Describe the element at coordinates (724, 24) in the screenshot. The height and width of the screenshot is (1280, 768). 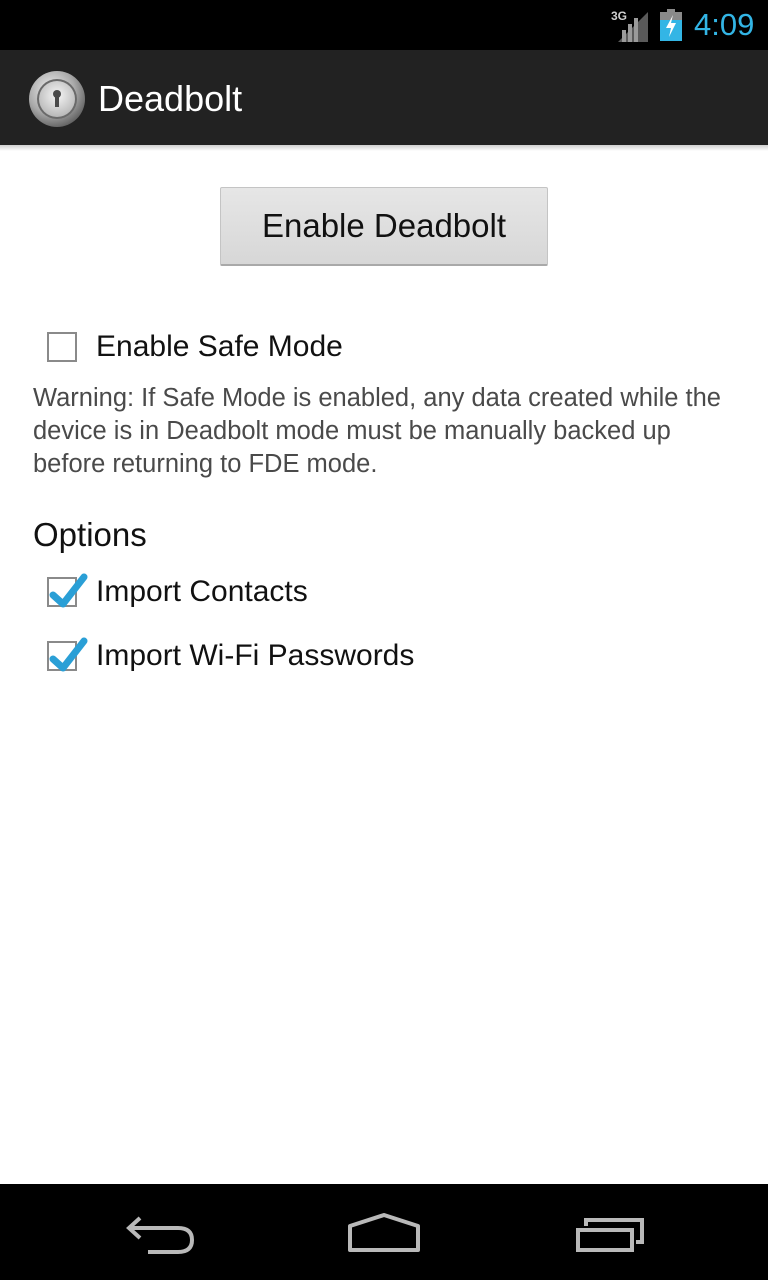
I see `clock: 4:09` at that location.